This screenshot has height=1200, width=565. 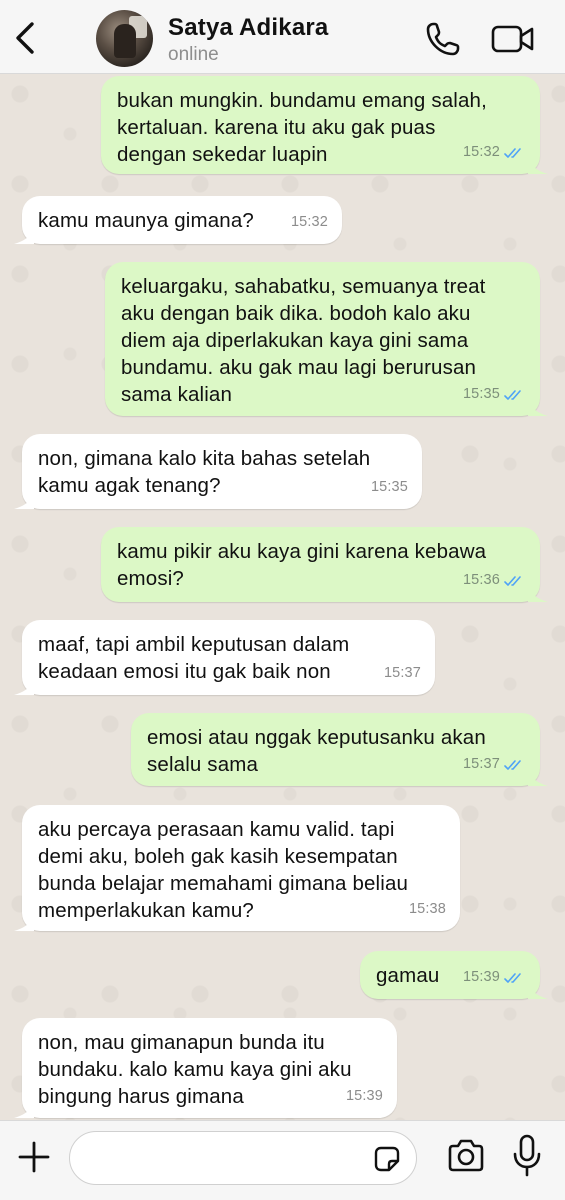 I want to click on microphone-button, so click(x=527, y=1156).